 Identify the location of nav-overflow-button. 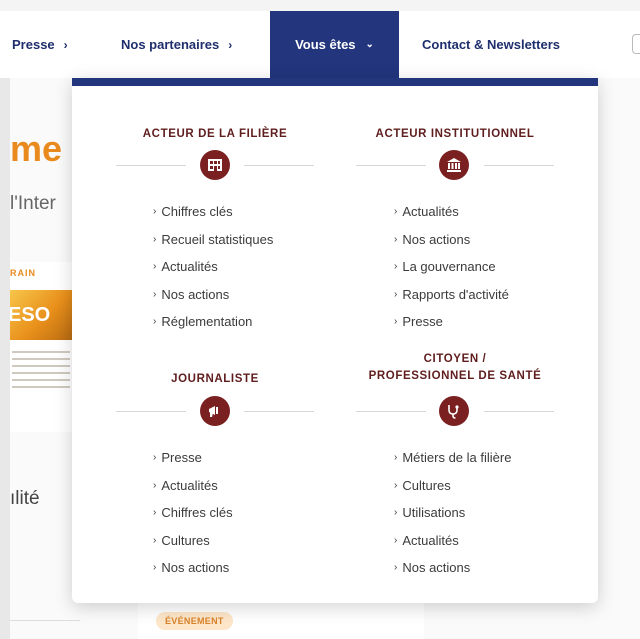
(636, 44).